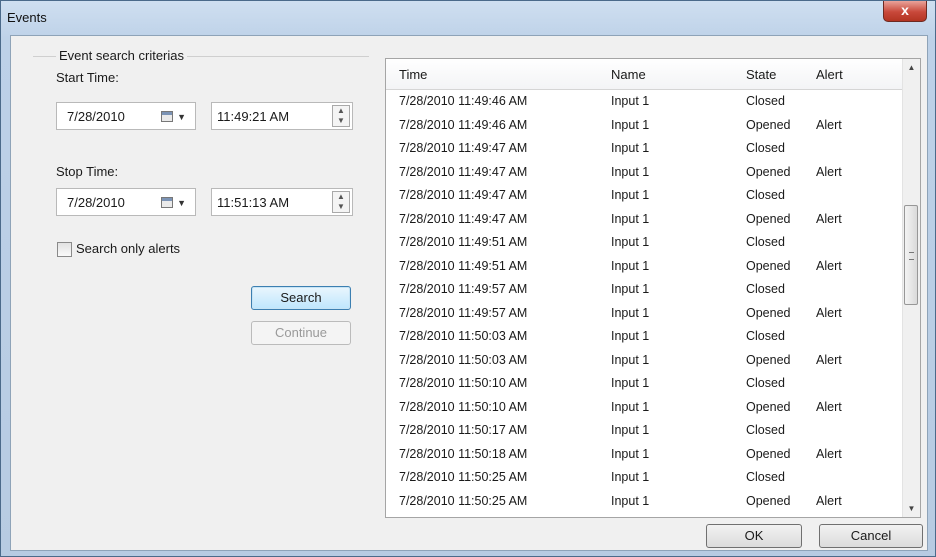  I want to click on column-header-name: Name, so click(628, 74).